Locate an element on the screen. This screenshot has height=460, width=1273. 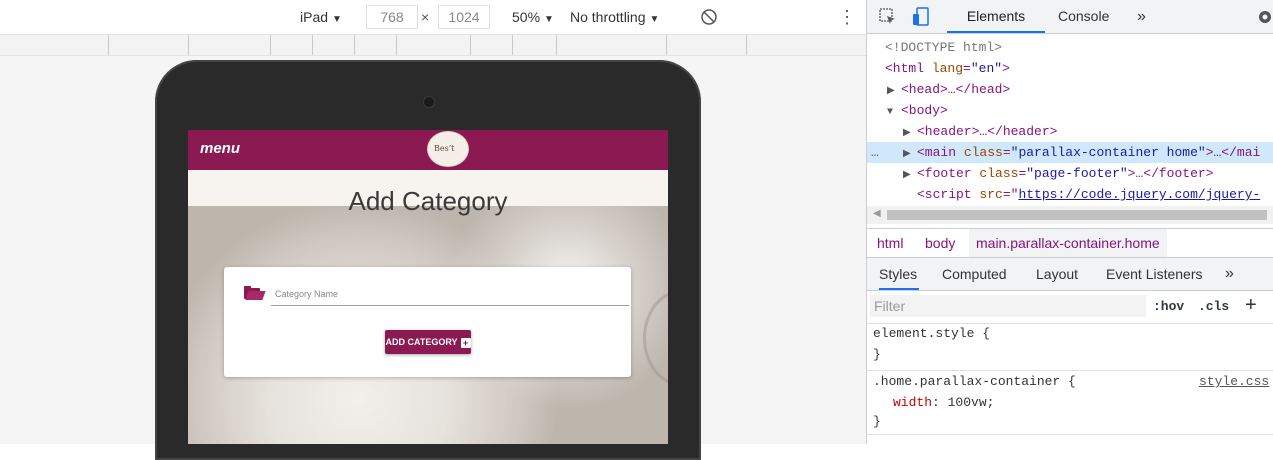
menu-link: menu is located at coordinates (220, 148).